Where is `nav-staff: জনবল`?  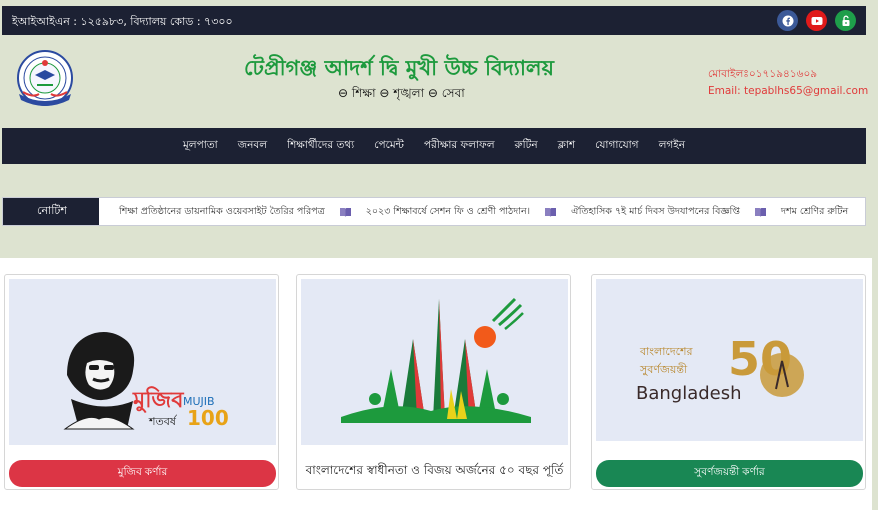 nav-staff: জনবল is located at coordinates (252, 146).